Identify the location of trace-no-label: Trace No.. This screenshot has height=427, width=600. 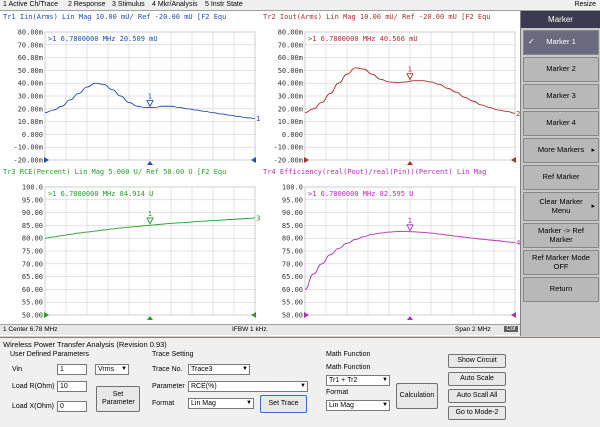
(167, 369).